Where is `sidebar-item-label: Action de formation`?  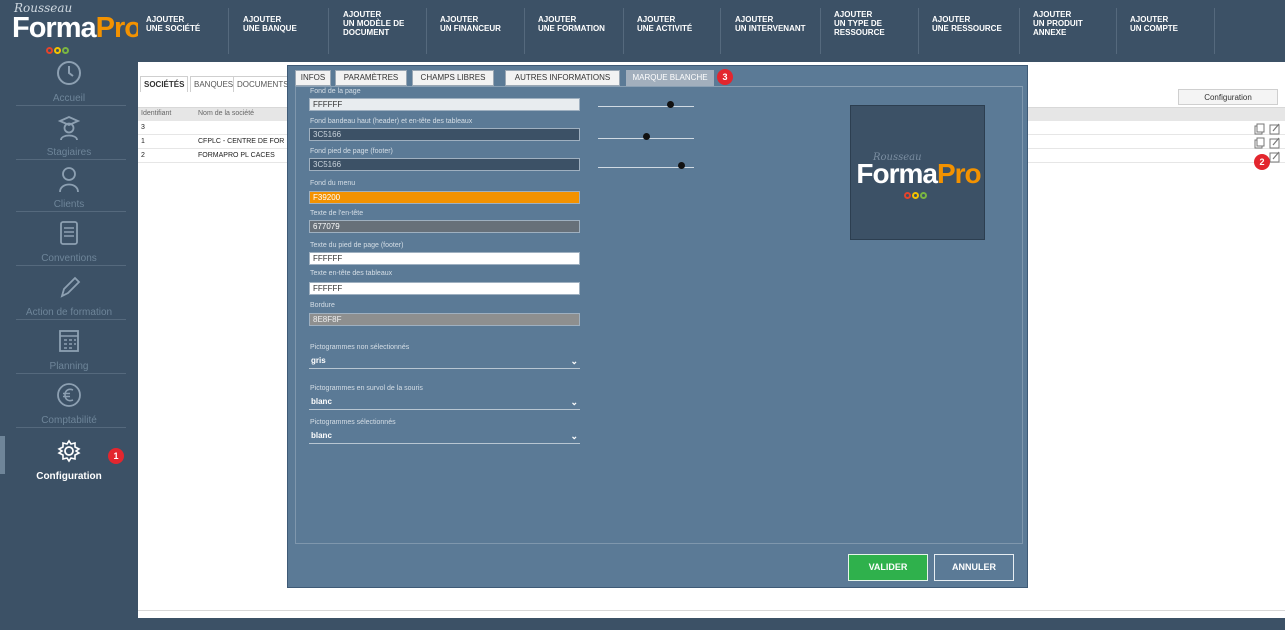
sidebar-item-label: Action de formation is located at coordinates (69, 312).